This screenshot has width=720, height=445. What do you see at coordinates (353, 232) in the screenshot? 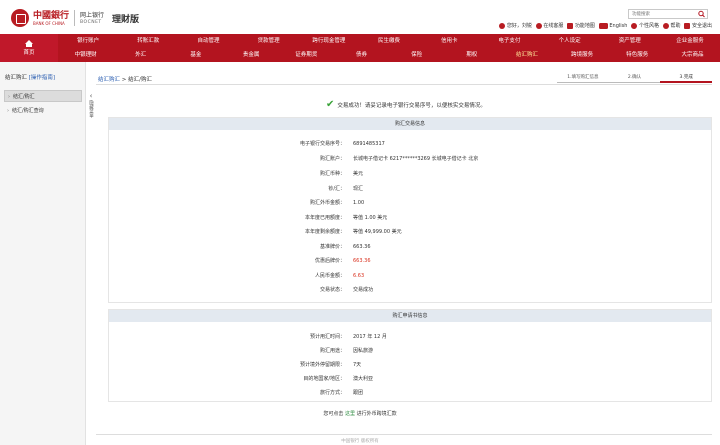
I see `info-row: 本年度剩余额度： 等值 49,999.00 美元` at bounding box center [353, 232].